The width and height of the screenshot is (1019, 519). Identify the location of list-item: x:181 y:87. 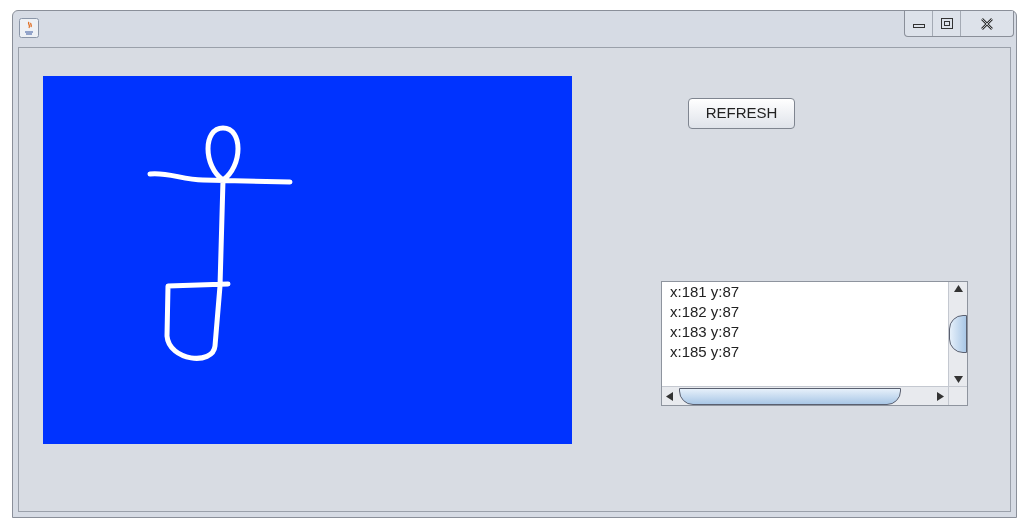
(809, 292).